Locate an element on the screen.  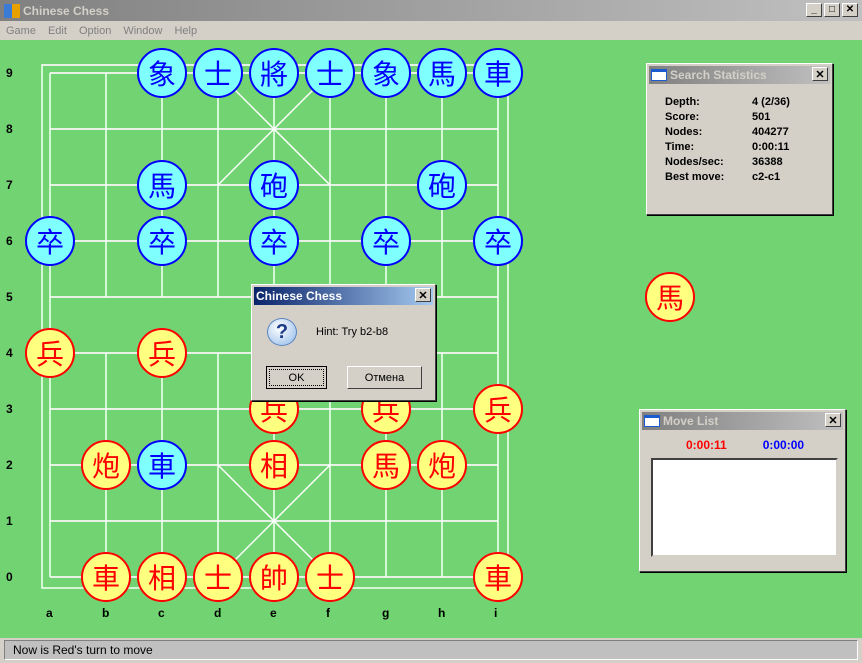
file-label: h is located at coordinates (442, 613).